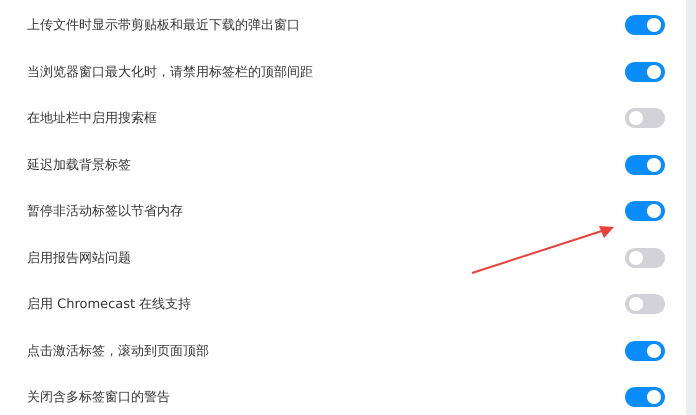 The width and height of the screenshot is (696, 415). Describe the element at coordinates (92, 119) in the screenshot. I see `setting-label: 在地址栏中启用搜索框` at that location.